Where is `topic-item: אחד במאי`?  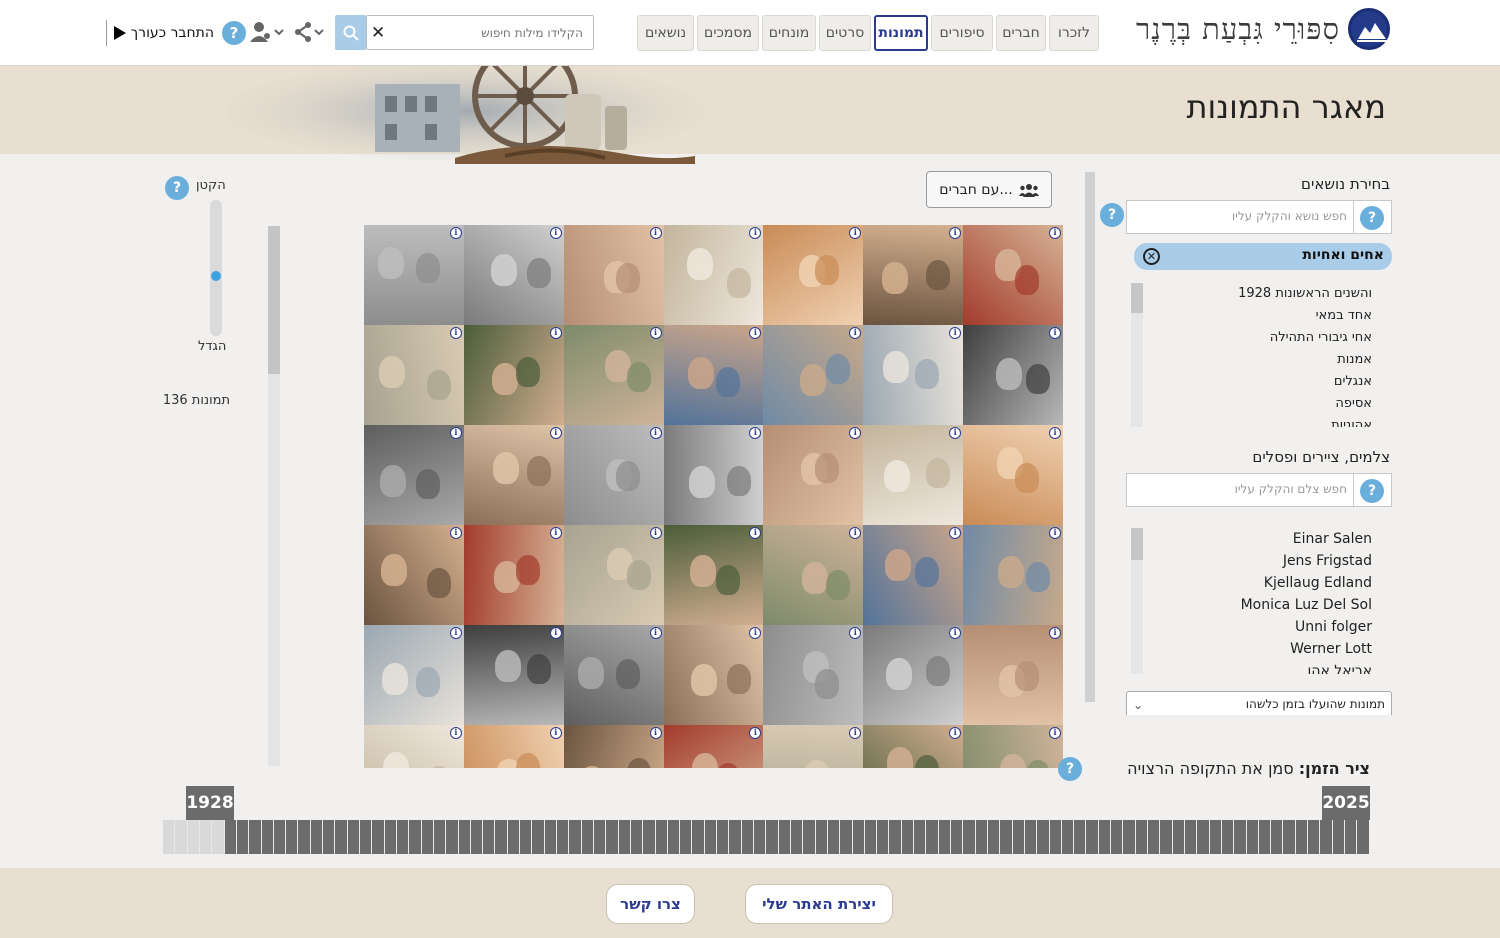
topic-item: אחד במאי is located at coordinates (1258, 316).